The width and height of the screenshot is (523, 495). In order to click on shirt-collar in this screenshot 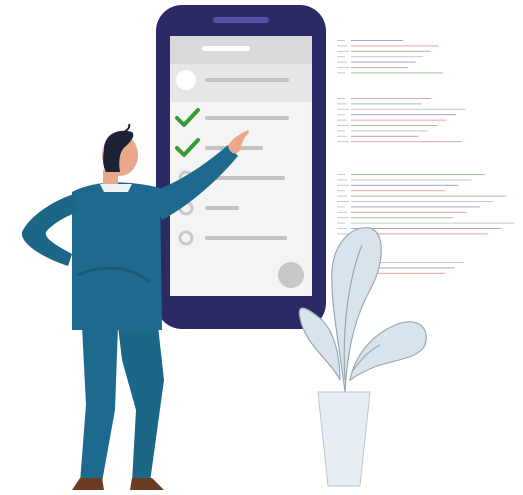, I will do `click(116, 188)`.